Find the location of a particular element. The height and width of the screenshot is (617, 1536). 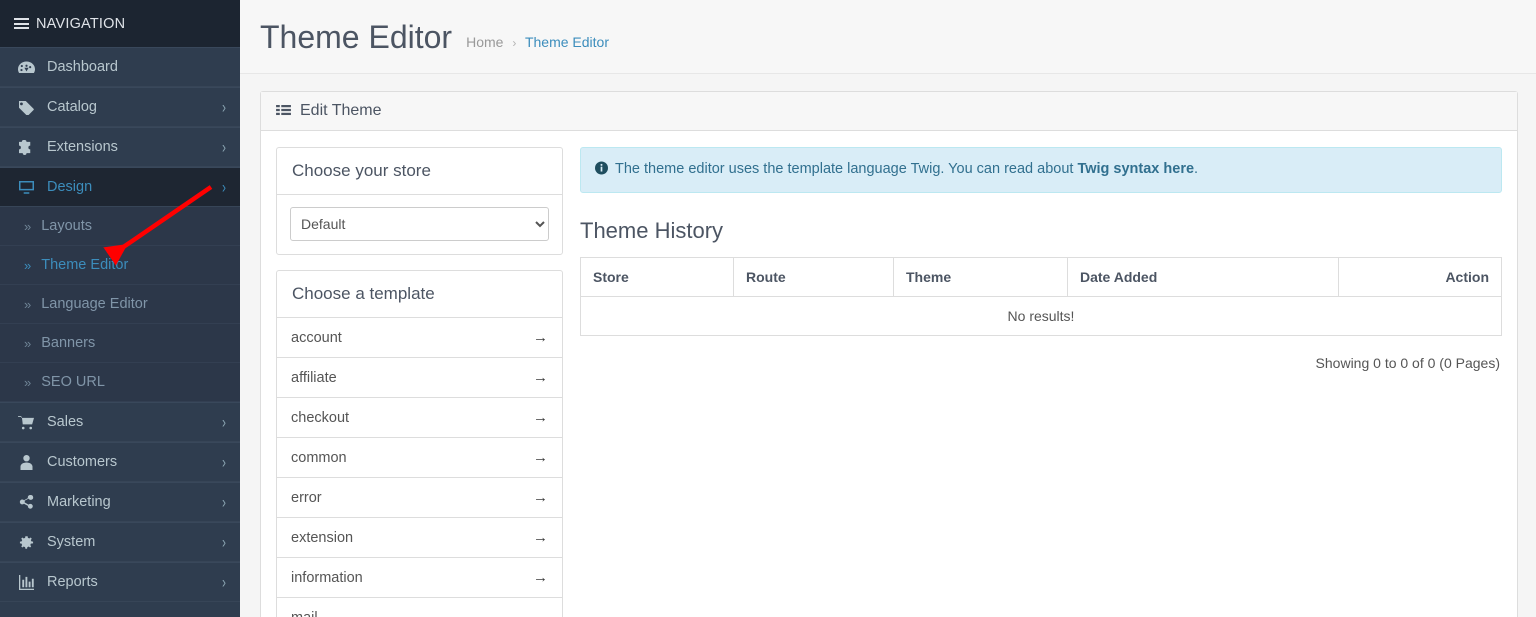

list-item: common → is located at coordinates (419, 457).